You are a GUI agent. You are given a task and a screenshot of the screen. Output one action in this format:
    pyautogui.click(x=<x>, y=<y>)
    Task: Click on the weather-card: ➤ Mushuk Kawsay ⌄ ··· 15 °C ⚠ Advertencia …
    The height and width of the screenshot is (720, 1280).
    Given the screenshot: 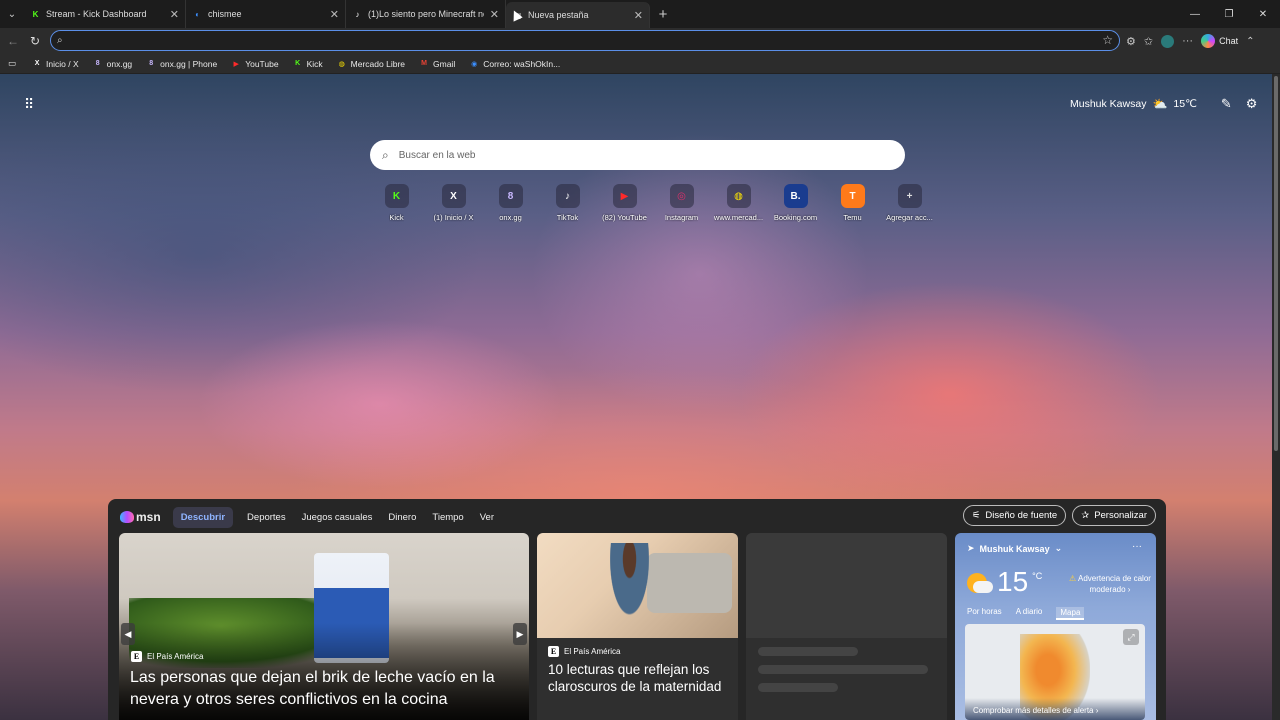 What is the action you would take?
    pyautogui.click(x=1055, y=626)
    